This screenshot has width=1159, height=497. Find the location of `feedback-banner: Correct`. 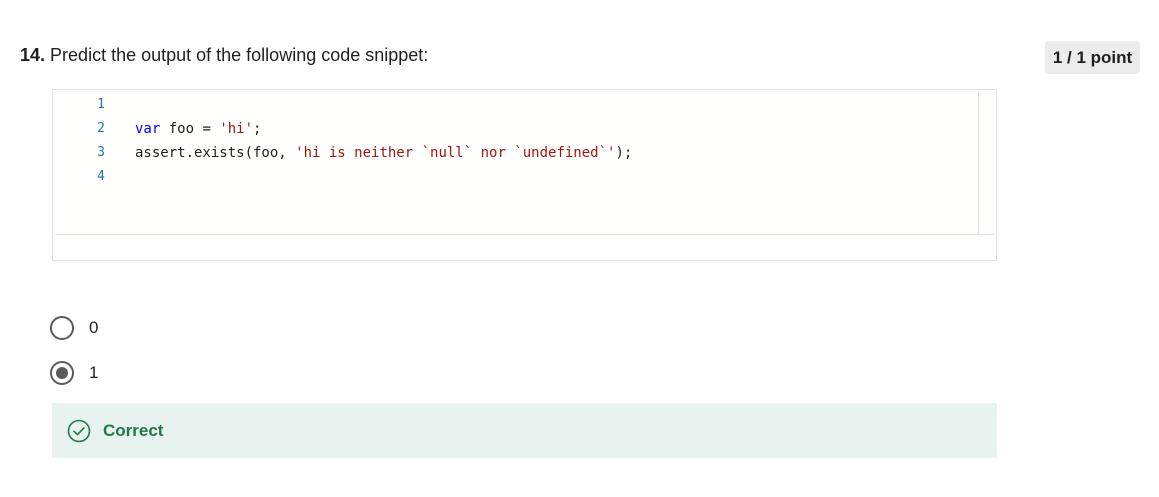

feedback-banner: Correct is located at coordinates (524, 430).